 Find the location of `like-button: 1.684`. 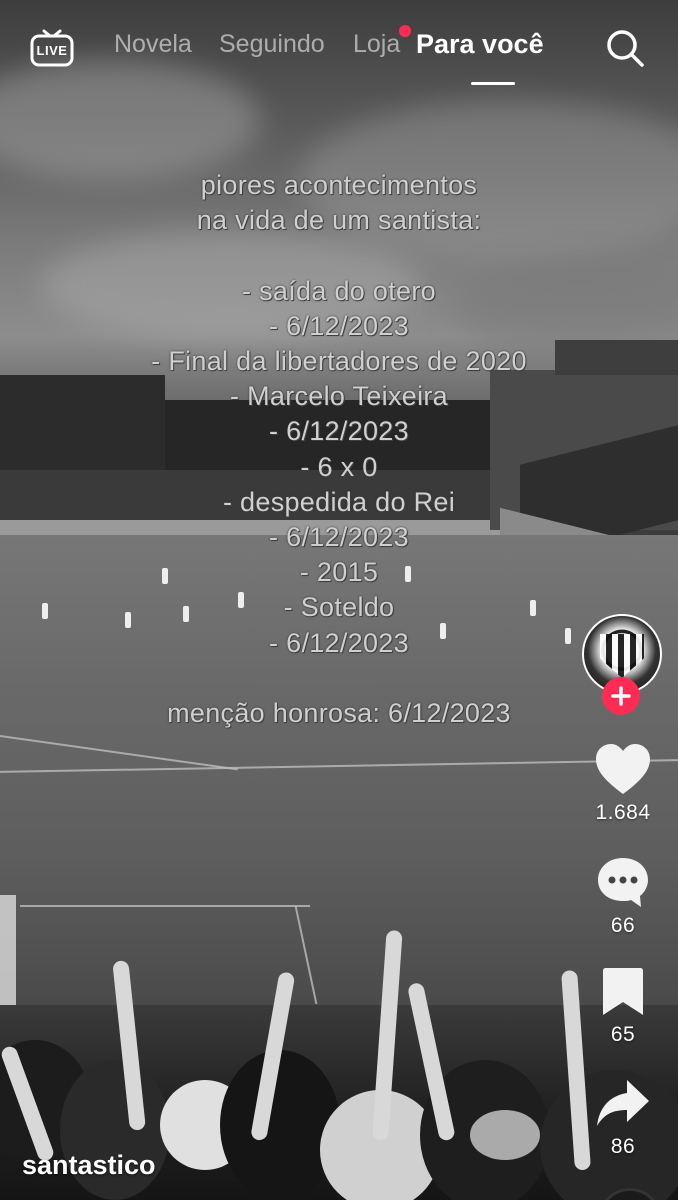

like-button: 1.684 is located at coordinates (623, 783).